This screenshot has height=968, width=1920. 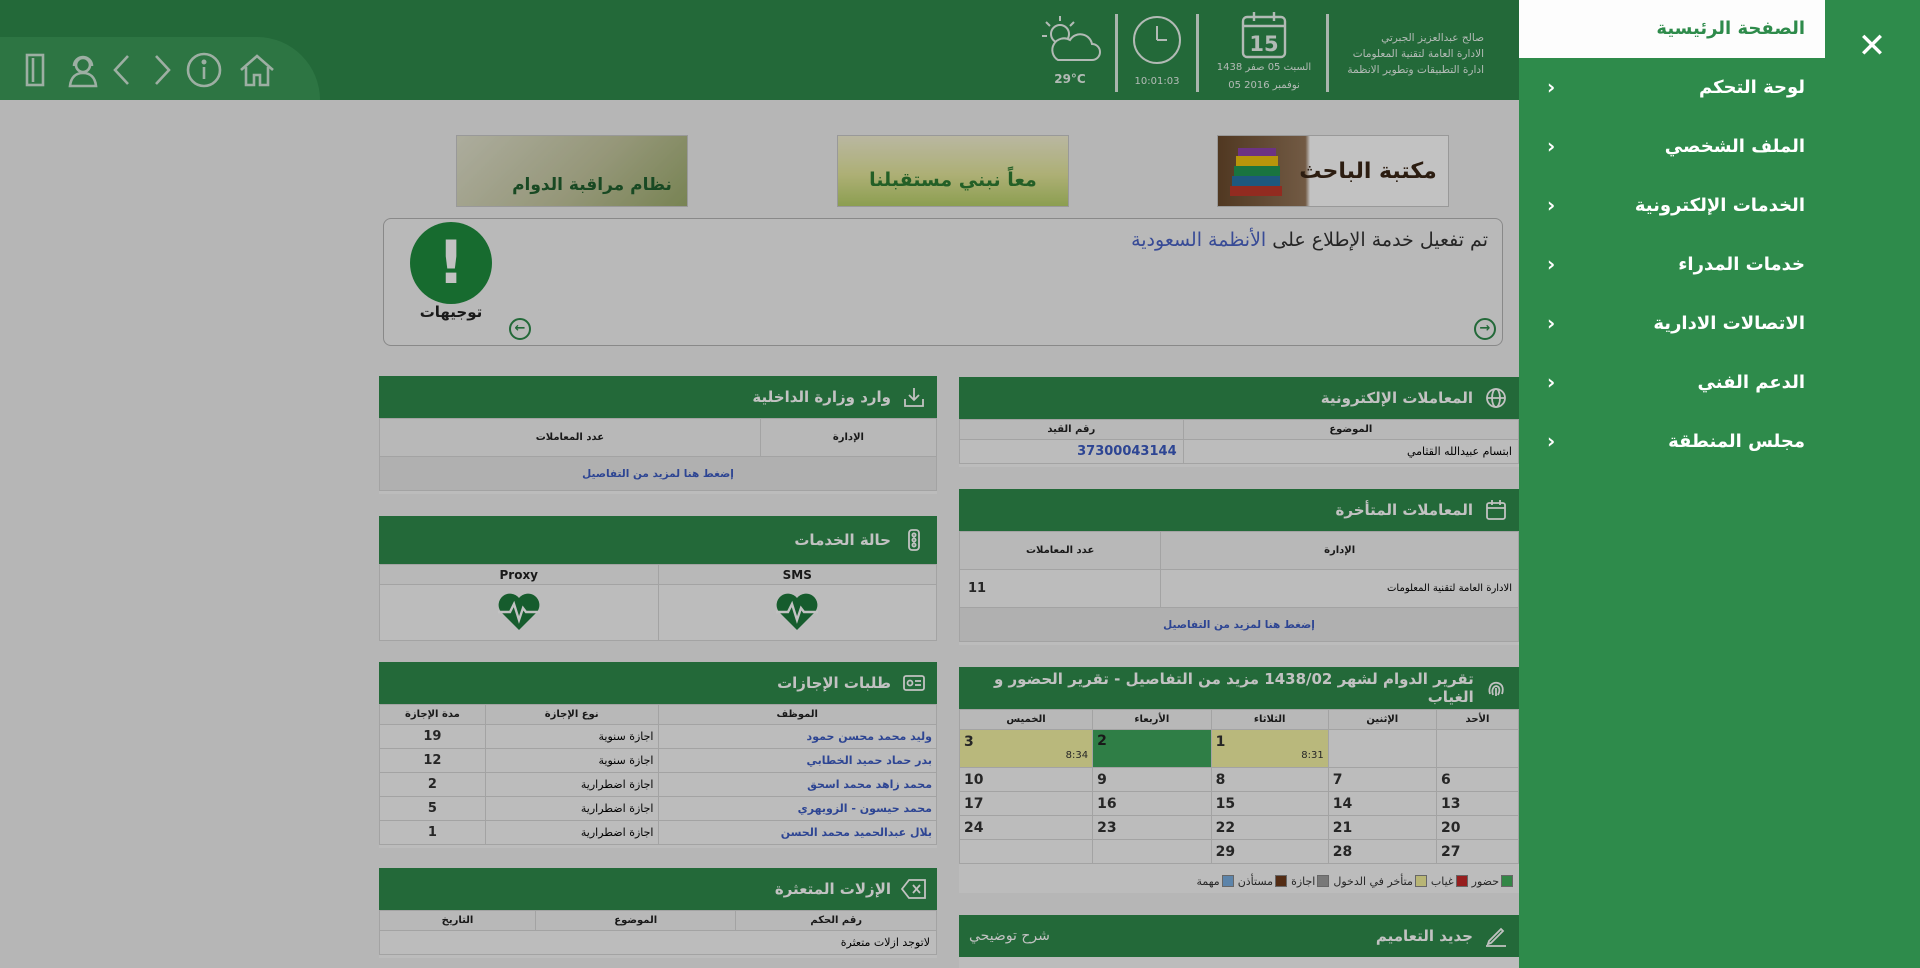 I want to click on sidebar-item-dashboard: لوحة التحكم ‹, so click(x=1672, y=87).